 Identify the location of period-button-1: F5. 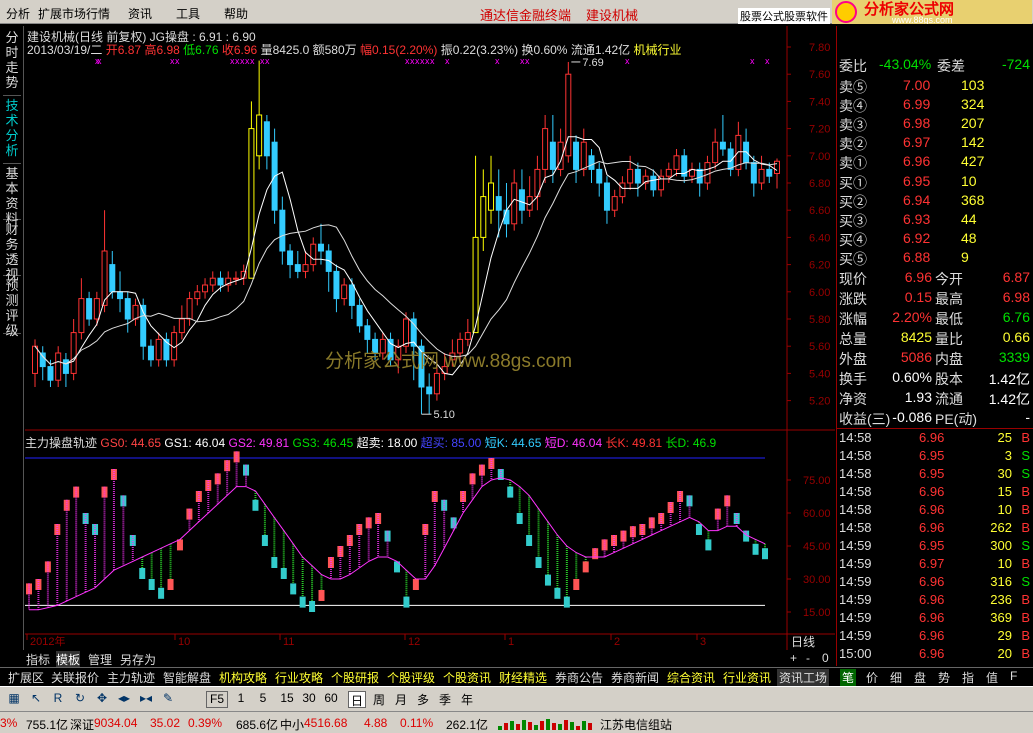
(217, 699).